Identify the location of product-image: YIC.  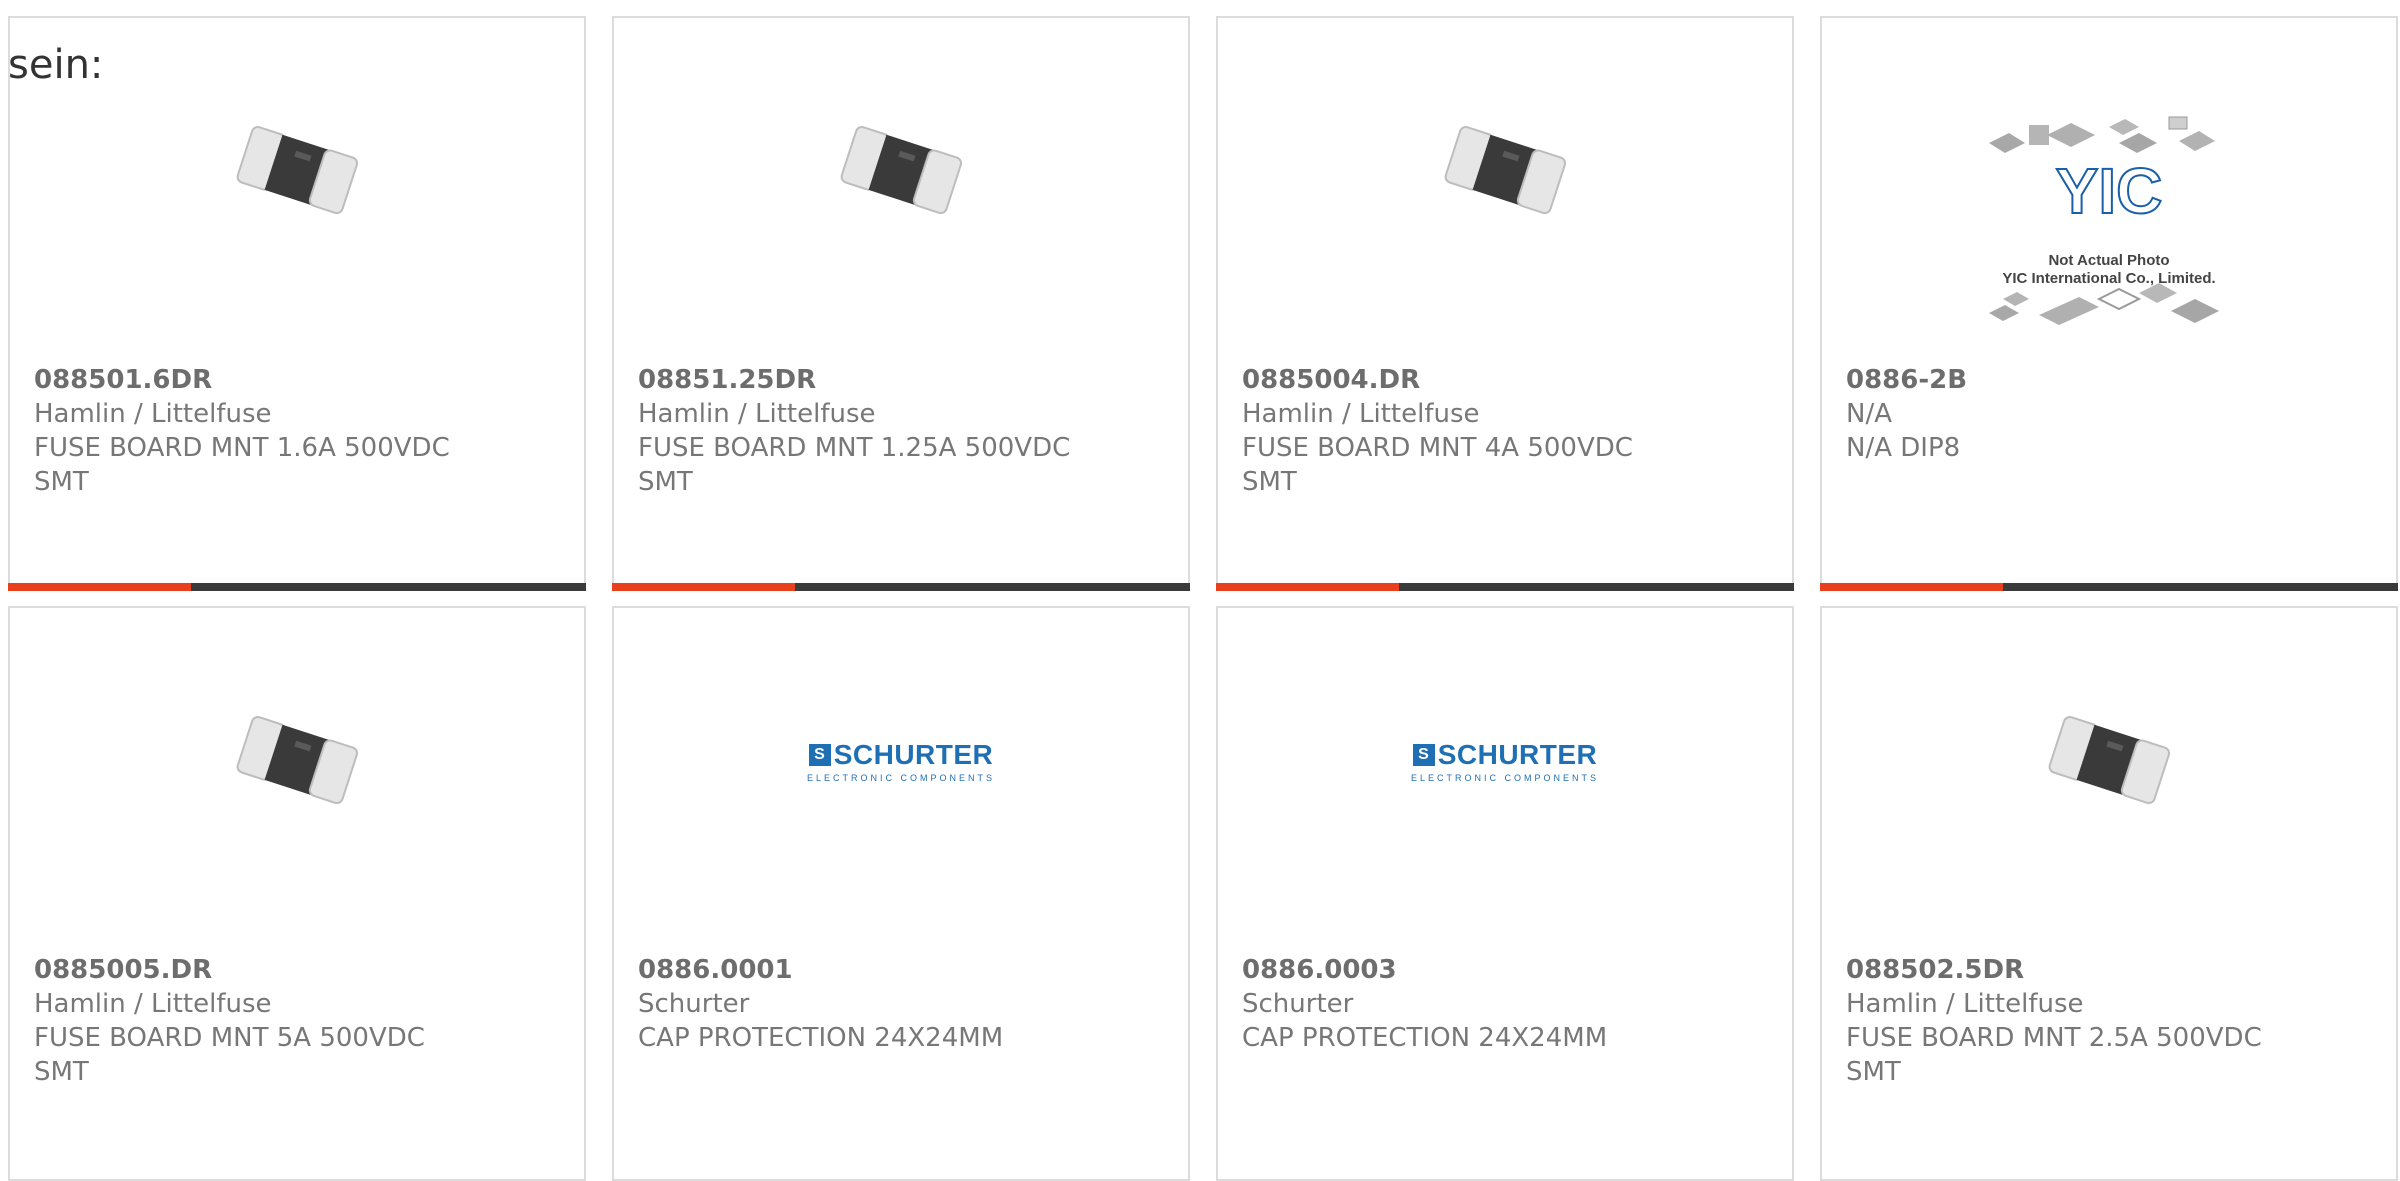
(2109, 238).